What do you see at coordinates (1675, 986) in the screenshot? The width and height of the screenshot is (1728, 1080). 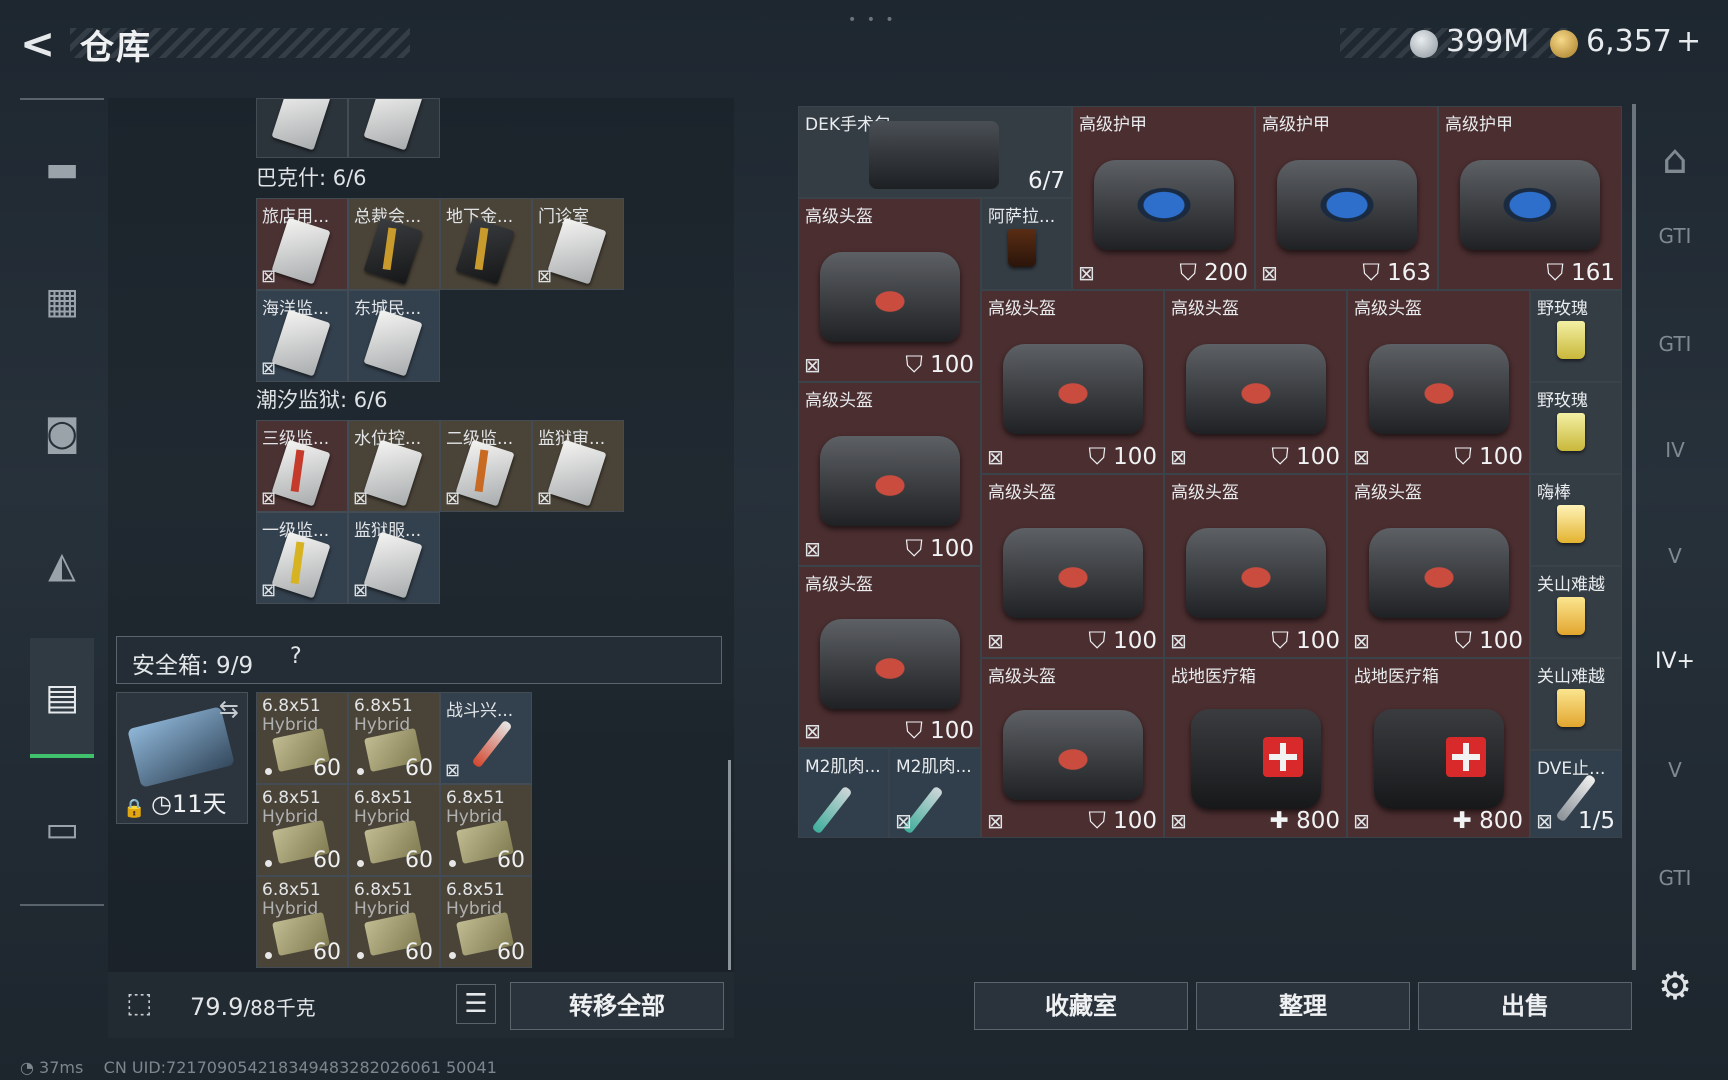 I see `gear-icon: ⚙` at bounding box center [1675, 986].